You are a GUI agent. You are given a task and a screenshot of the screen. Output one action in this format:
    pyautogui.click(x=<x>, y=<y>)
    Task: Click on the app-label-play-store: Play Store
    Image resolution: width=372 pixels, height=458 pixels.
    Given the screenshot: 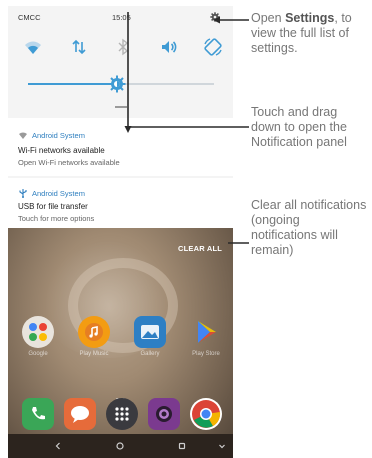 What is the action you would take?
    pyautogui.click(x=206, y=354)
    